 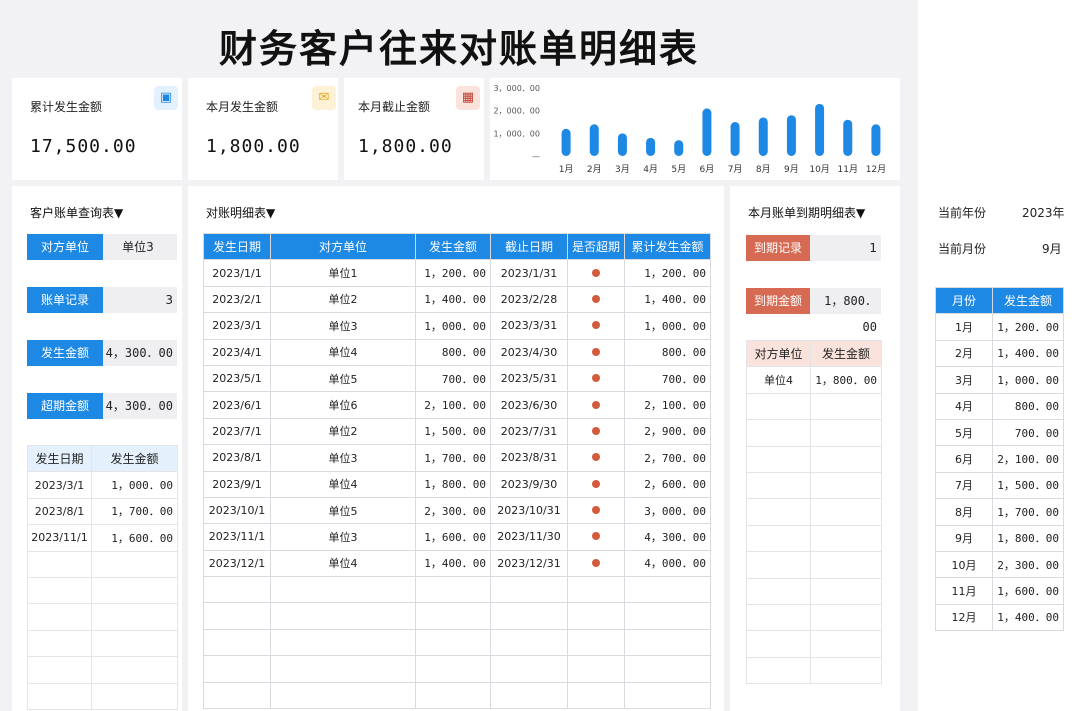 I want to click on month-label: 当前月份, so click(x=962, y=249).